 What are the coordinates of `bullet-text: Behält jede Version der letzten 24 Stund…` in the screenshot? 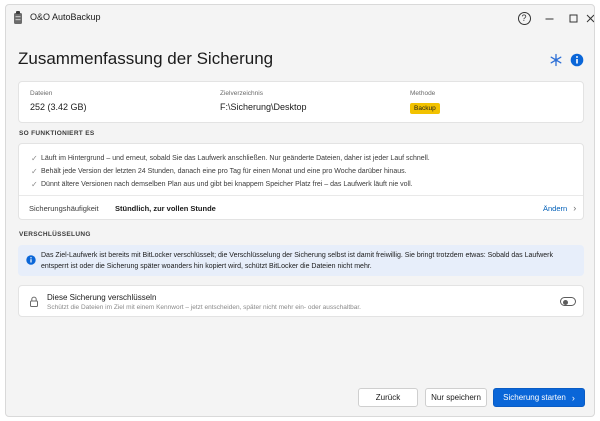 It's located at (224, 171).